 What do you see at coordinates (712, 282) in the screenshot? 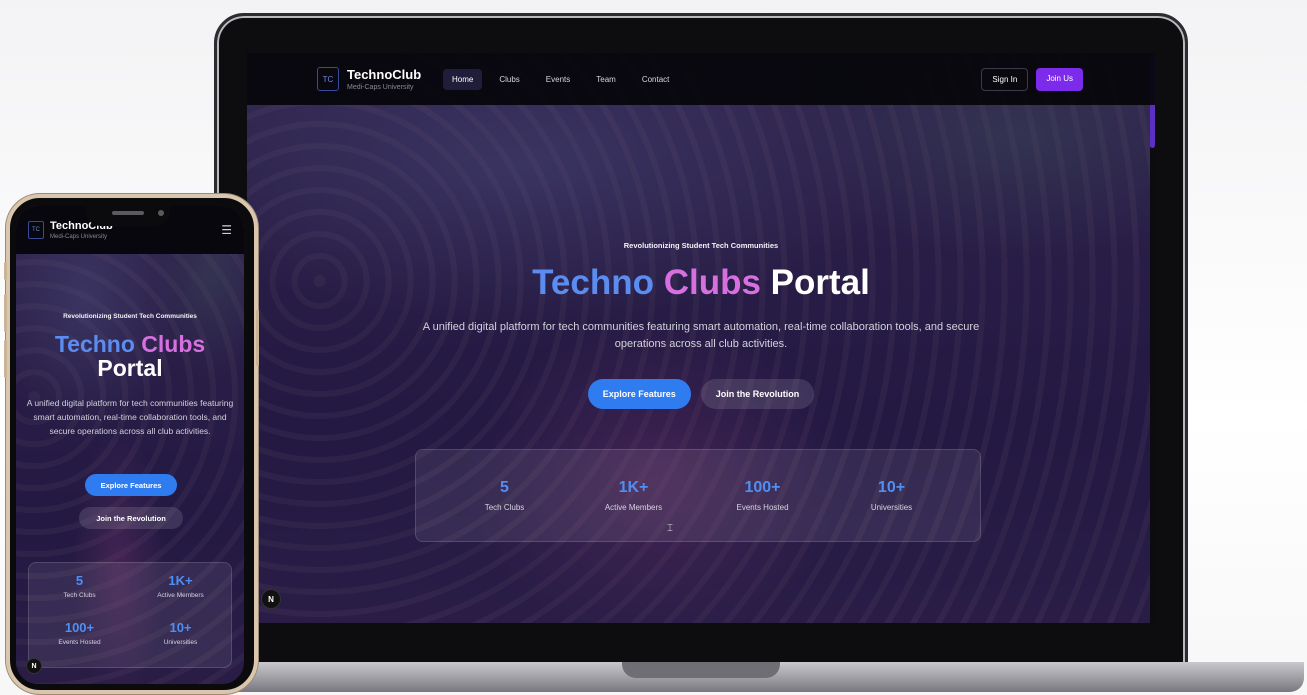
I see `hero-title-clubs: Clubs` at bounding box center [712, 282].